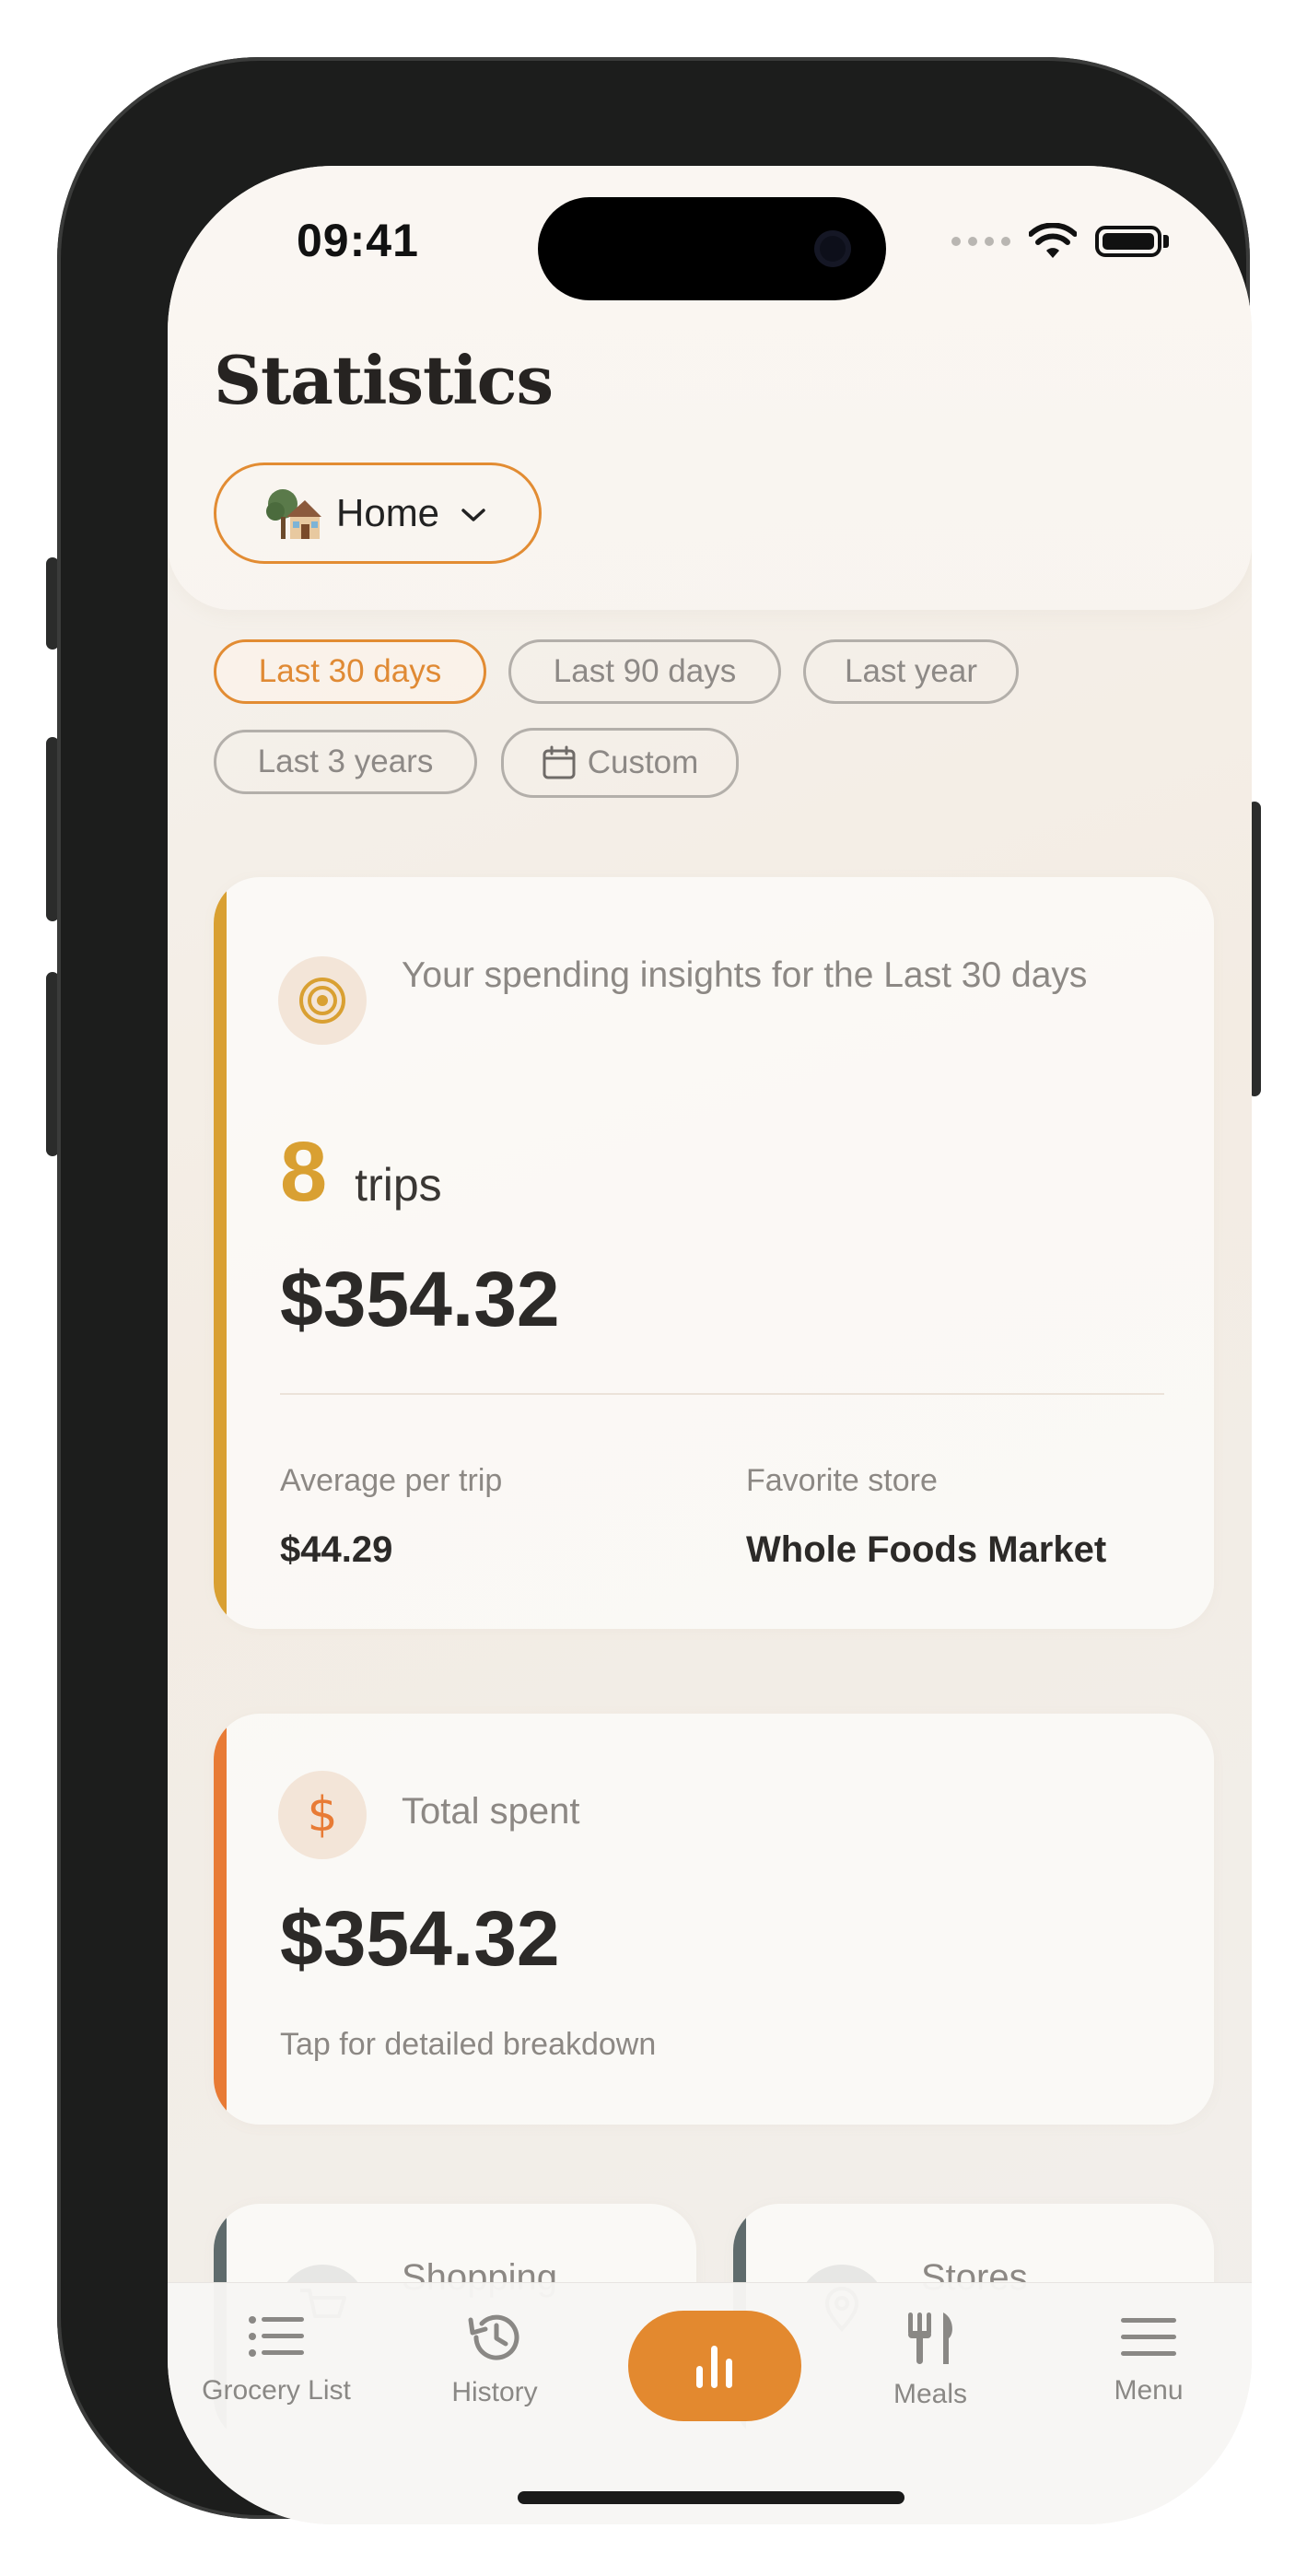 The image size is (1307, 2576). What do you see at coordinates (722, 1394) in the screenshot?
I see `insights-divider` at bounding box center [722, 1394].